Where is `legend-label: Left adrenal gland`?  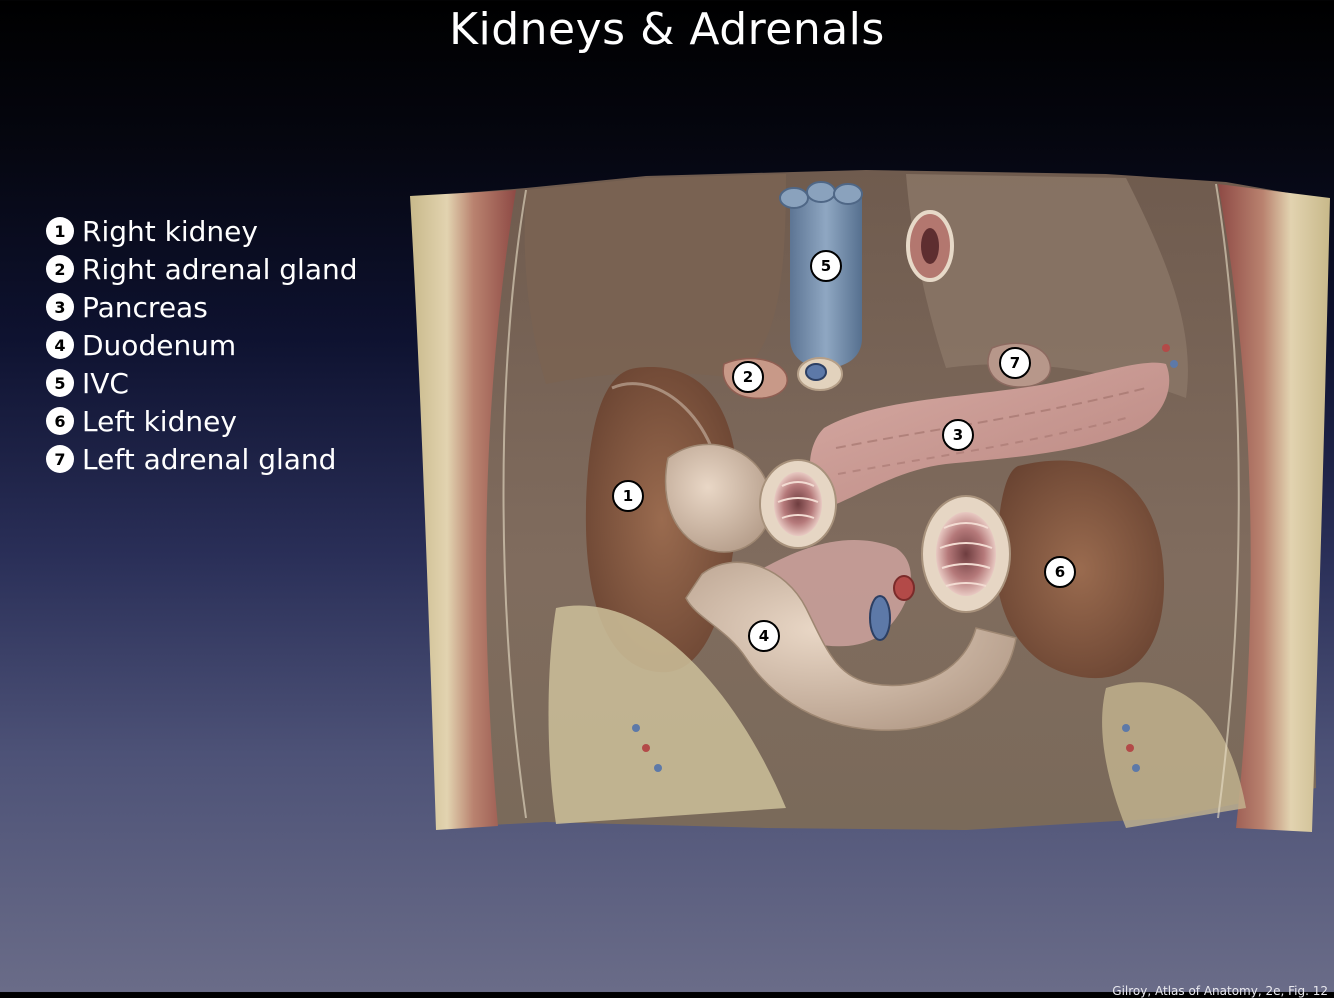 legend-label: Left adrenal gland is located at coordinates (209, 459).